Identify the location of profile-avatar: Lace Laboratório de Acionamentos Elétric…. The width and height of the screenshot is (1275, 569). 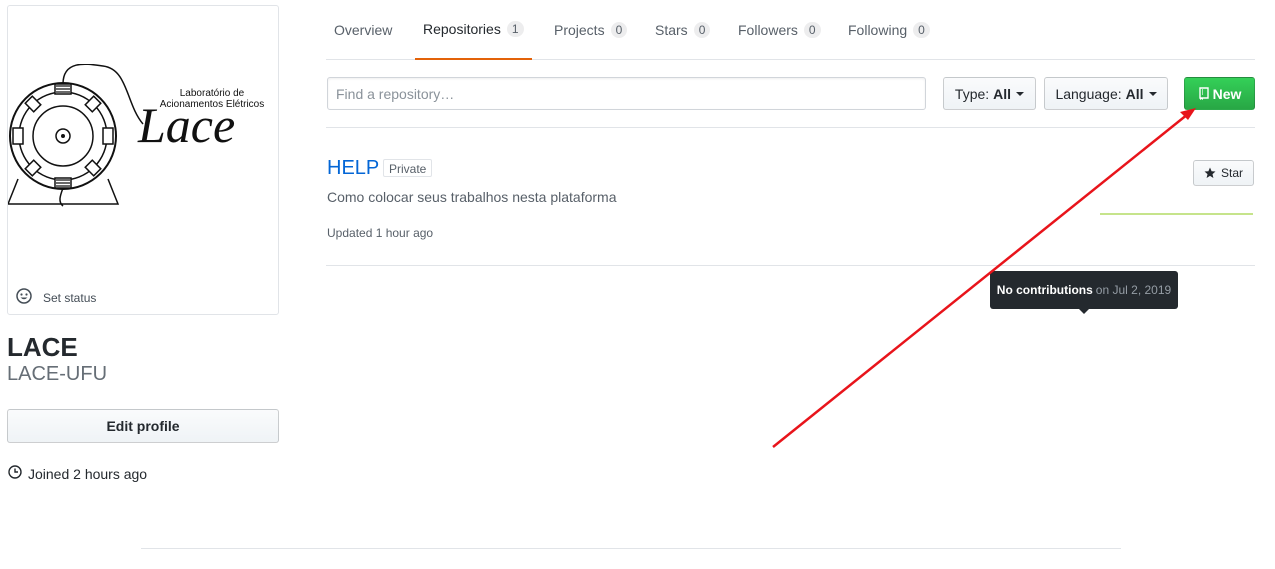
(143, 160).